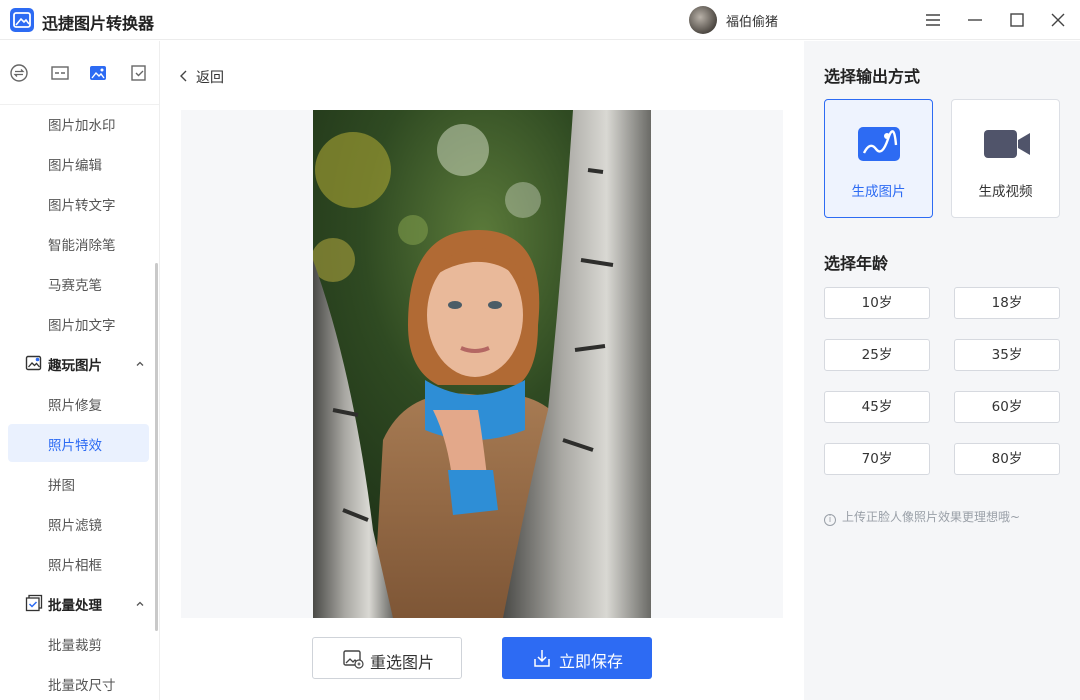 This screenshot has height=700, width=1080. I want to click on batch-icon, so click(34, 603).